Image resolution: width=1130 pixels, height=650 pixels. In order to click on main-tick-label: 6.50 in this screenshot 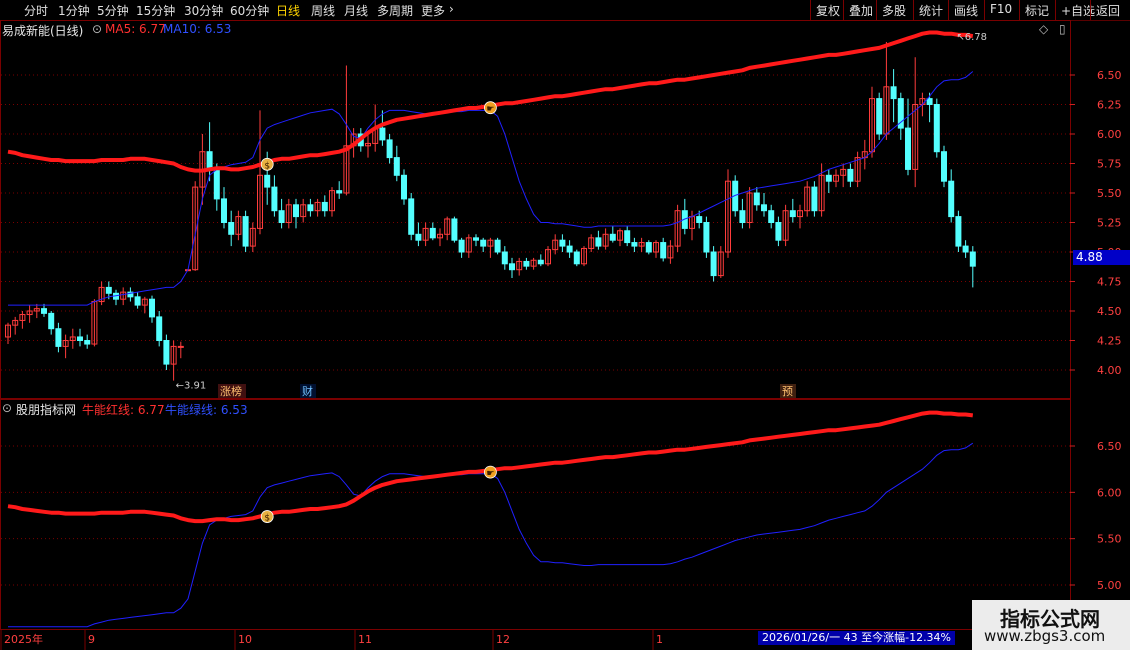, I will do `click(1109, 75)`.